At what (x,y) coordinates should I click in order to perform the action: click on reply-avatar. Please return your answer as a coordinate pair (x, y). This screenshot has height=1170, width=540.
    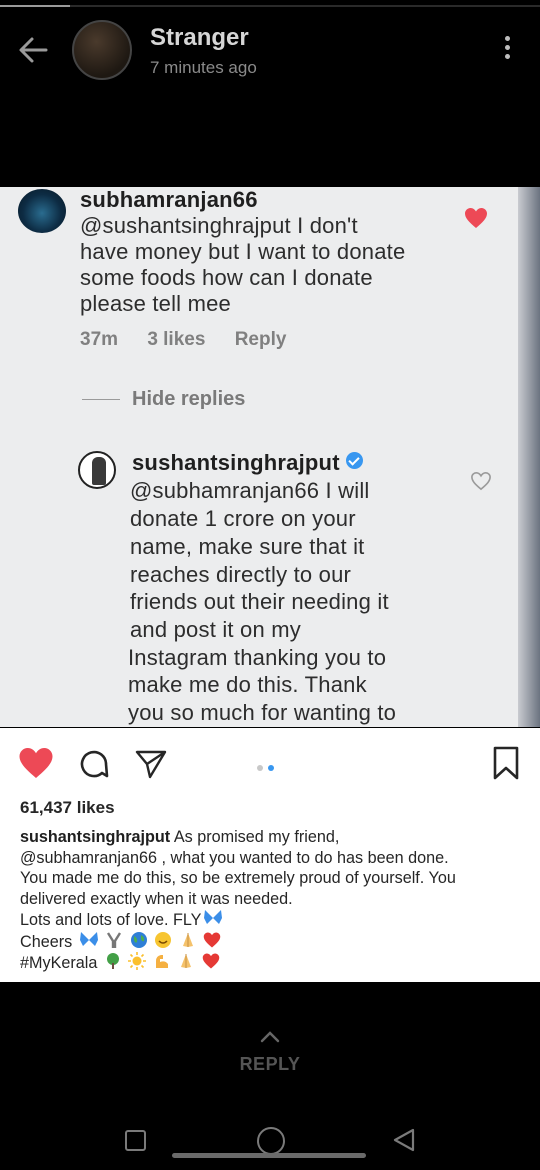
    Looking at the image, I should click on (97, 470).